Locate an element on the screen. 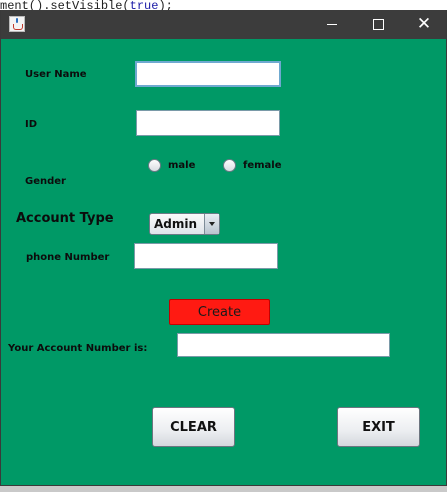 The height and width of the screenshot is (492, 447). minimize-icon is located at coordinates (332, 24).